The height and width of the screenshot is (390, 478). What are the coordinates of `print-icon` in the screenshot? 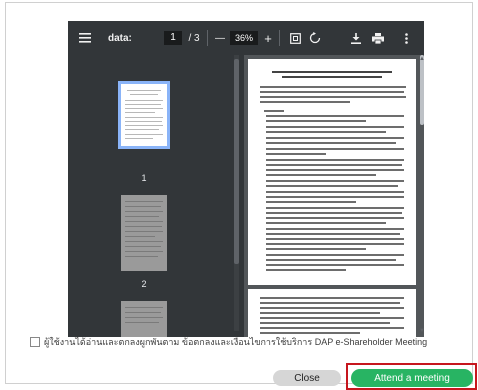 It's located at (378, 38).